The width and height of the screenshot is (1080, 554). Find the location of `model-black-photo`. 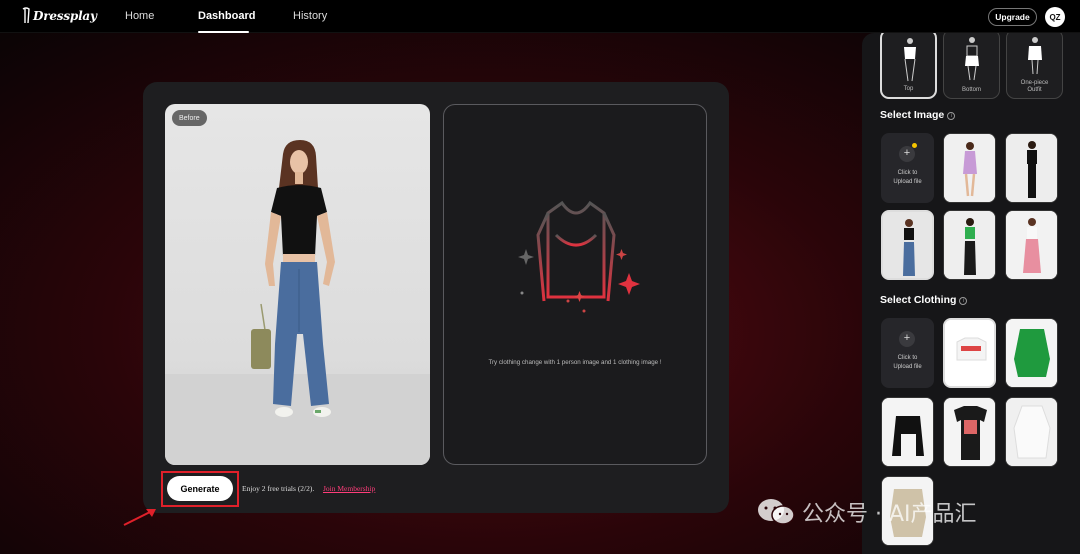

model-black-photo is located at coordinates (1031, 168).